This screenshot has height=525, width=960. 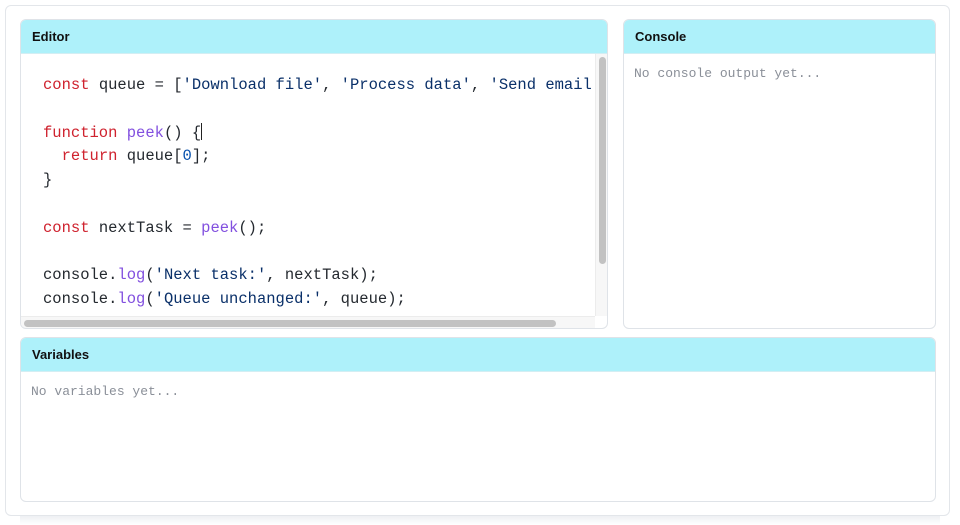 I want to click on code-token: 0, so click(x=187, y=156).